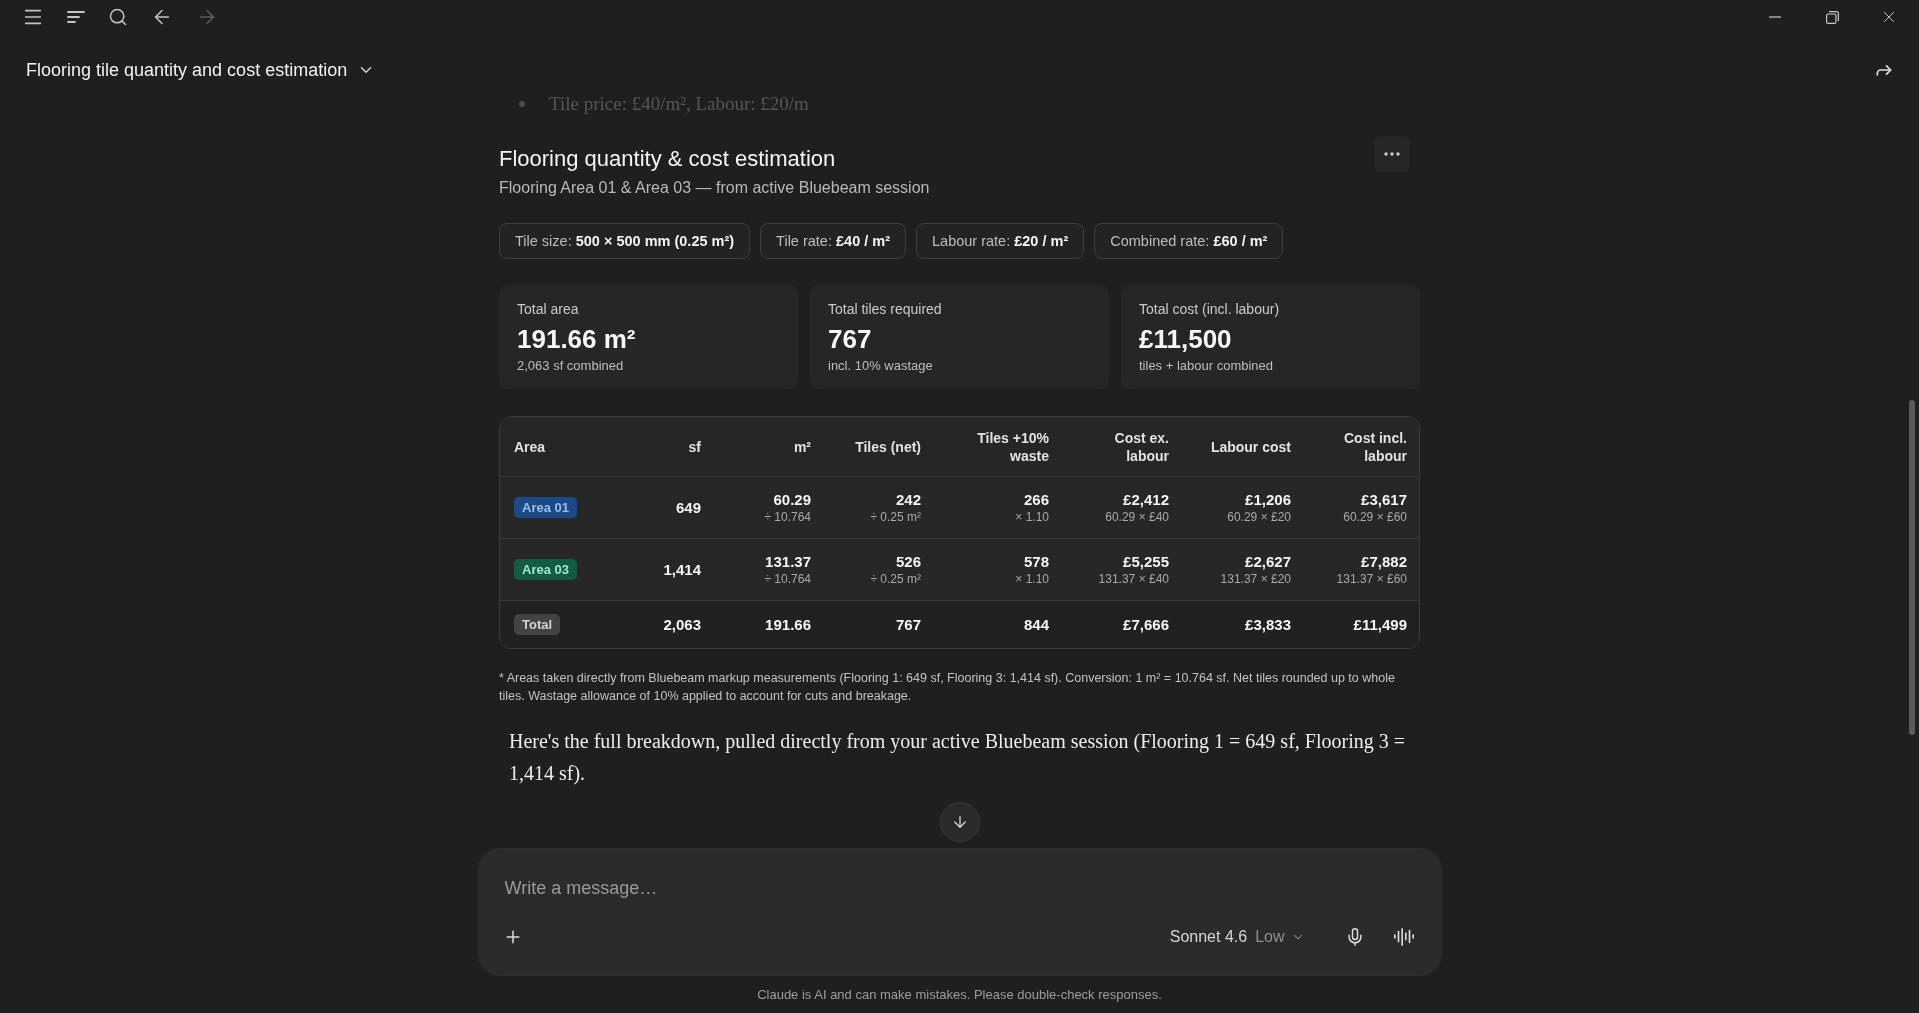  I want to click on cell-value: 266, so click(1036, 499).